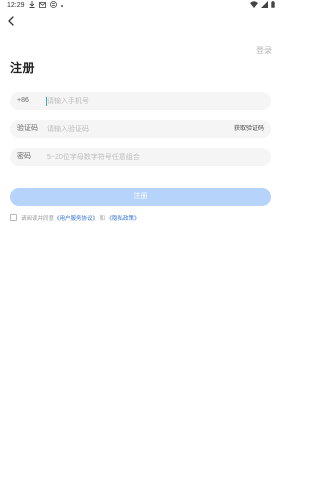 The width and height of the screenshot is (320, 500). Describe the element at coordinates (13, 217) in the screenshot. I see `agreement-checkbox` at that location.